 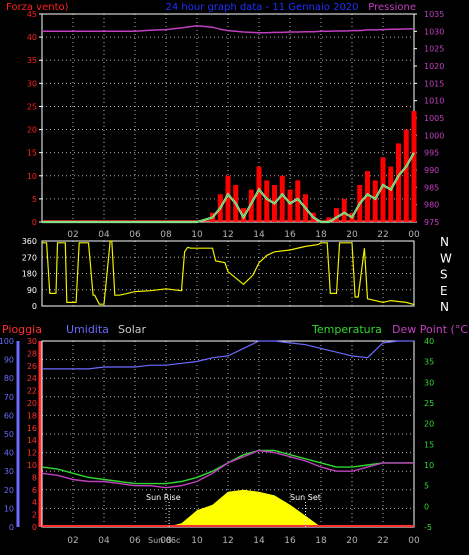 What do you see at coordinates (434, 49) in the screenshot?
I see `right-tick-label: 1025` at bounding box center [434, 49].